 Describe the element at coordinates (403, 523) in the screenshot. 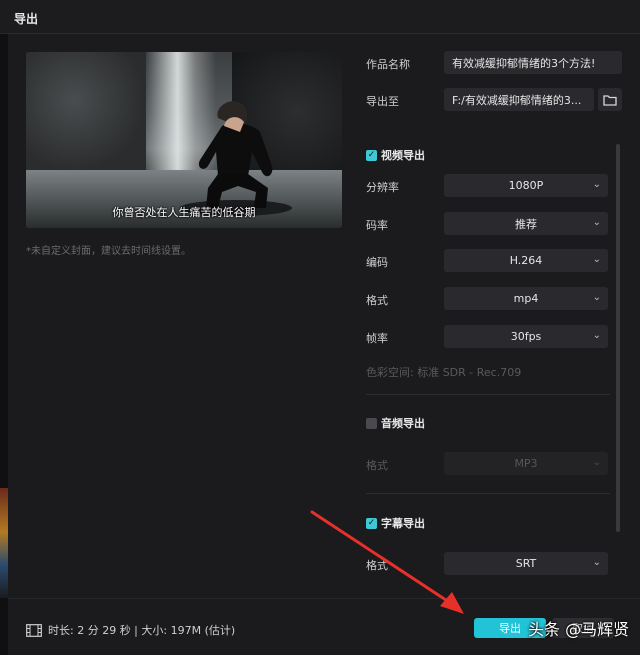

I see `subtitle-export-label: 字幕导出` at that location.